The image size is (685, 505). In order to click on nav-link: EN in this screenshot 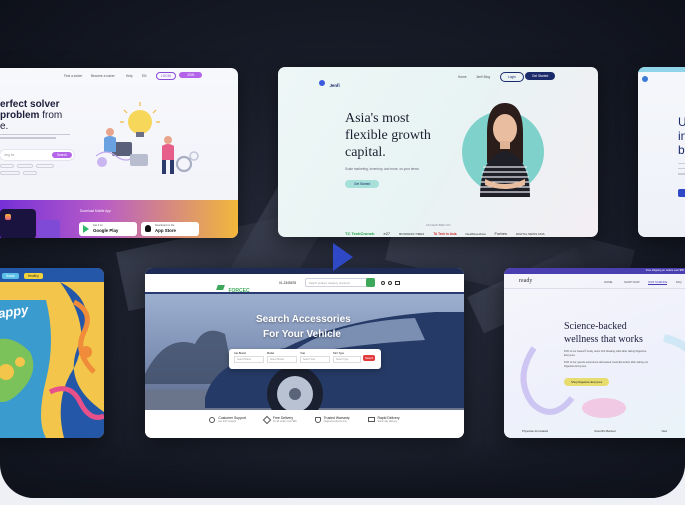, I will do `click(144, 76)`.